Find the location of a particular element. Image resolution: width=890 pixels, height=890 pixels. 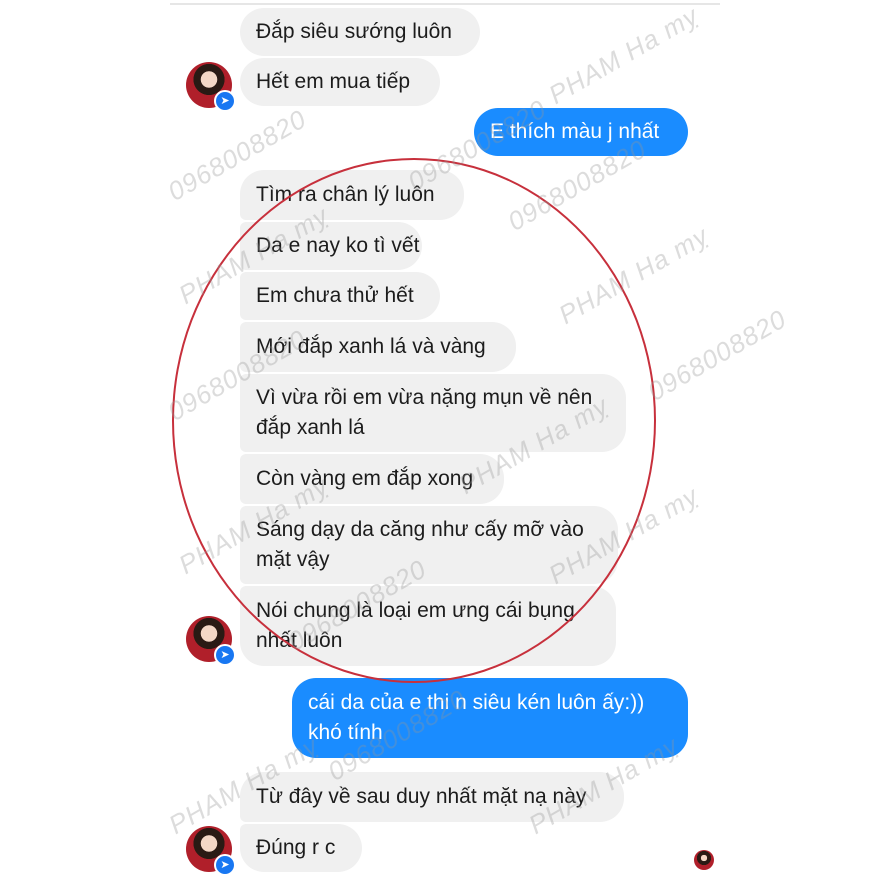

message-text-line: mặt vậy is located at coordinates (293, 559).